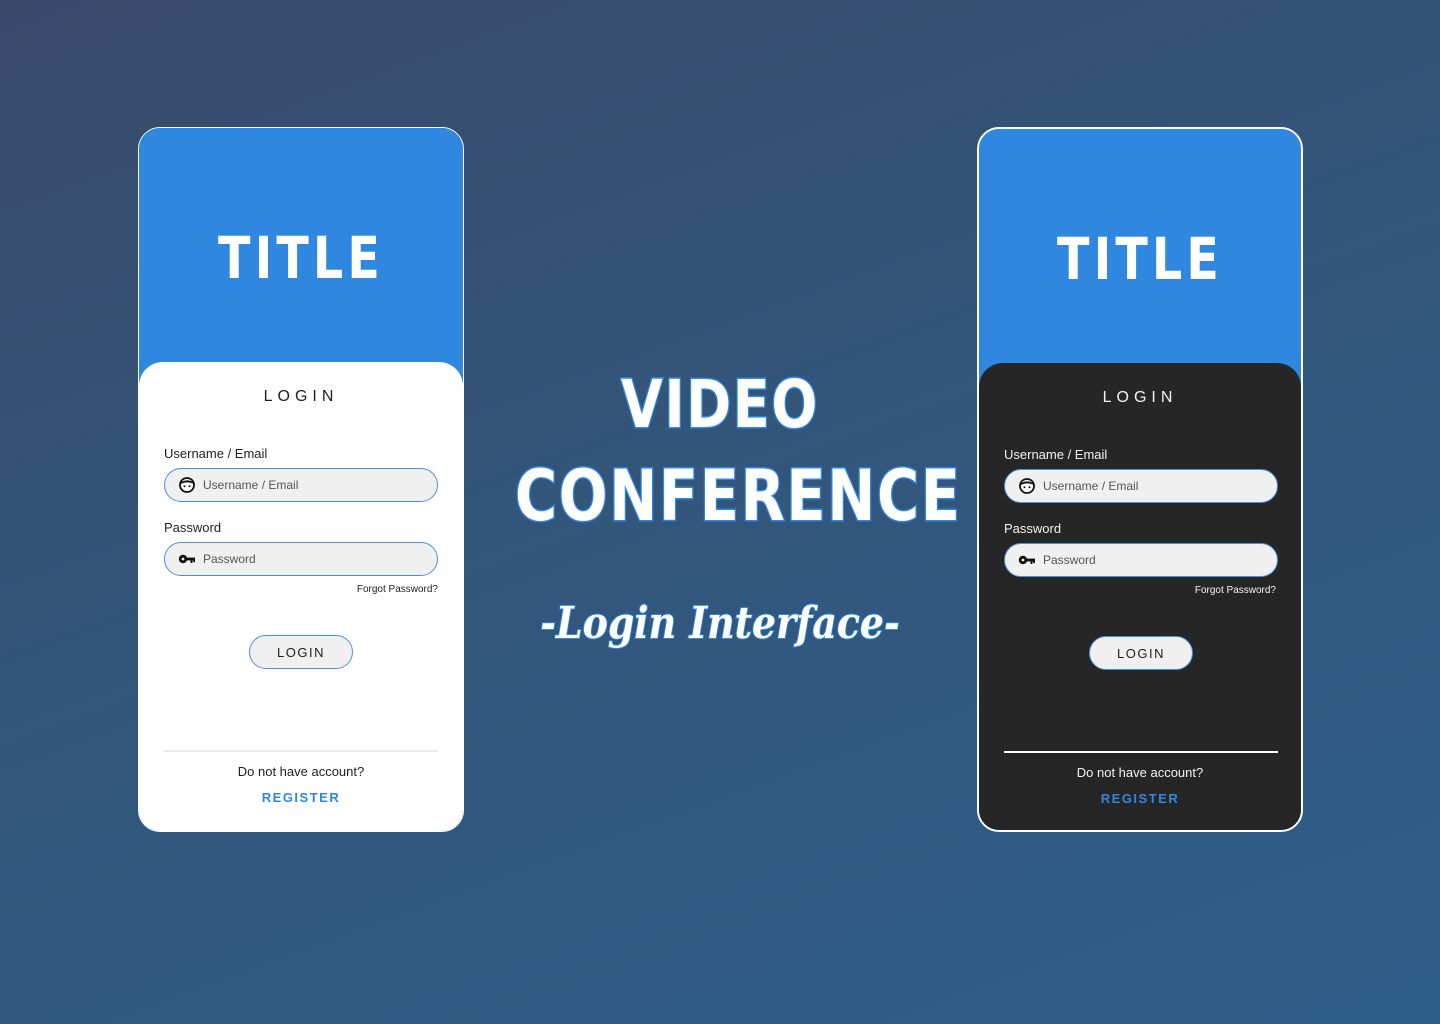 This screenshot has height=1024, width=1440. Describe the element at coordinates (738, 496) in the screenshot. I see `headline-conference: CONFERENCE` at that location.